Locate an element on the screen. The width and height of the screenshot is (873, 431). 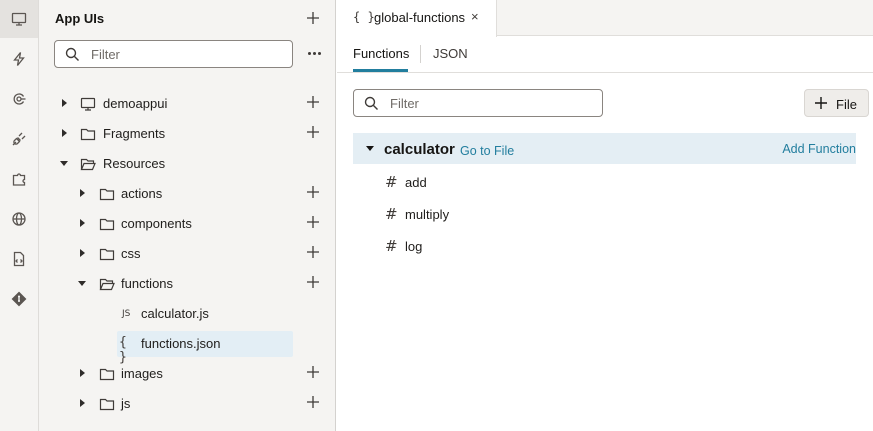
tree-item-demoappui: demoappui is located at coordinates (187, 104).